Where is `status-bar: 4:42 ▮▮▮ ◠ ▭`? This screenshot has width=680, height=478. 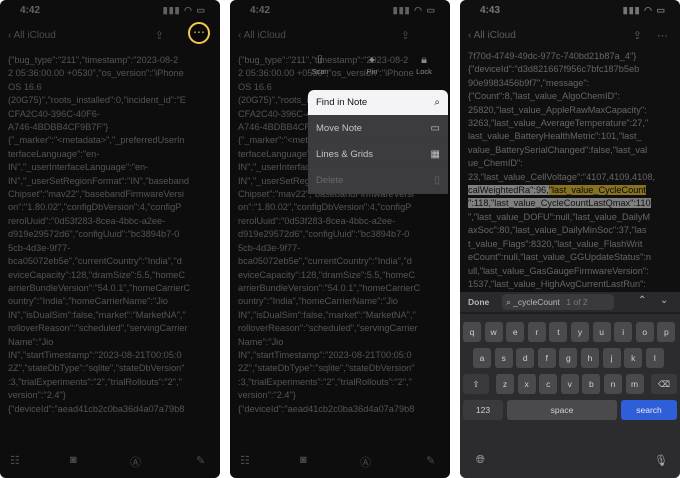
status-bar: 4:42 ▮▮▮ ◠ ▭ is located at coordinates (110, 11).